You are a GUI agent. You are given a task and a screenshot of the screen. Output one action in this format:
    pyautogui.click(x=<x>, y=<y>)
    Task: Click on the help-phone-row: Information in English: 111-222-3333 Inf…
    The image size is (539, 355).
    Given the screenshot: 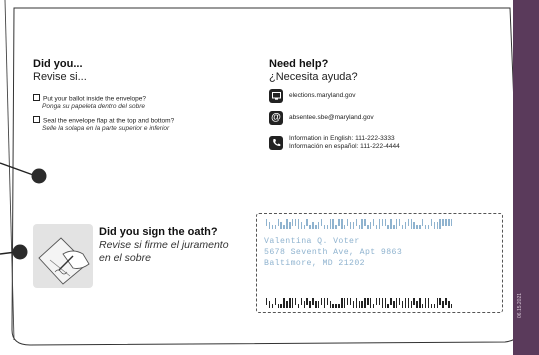 What is the action you would take?
    pyautogui.click(x=334, y=142)
    